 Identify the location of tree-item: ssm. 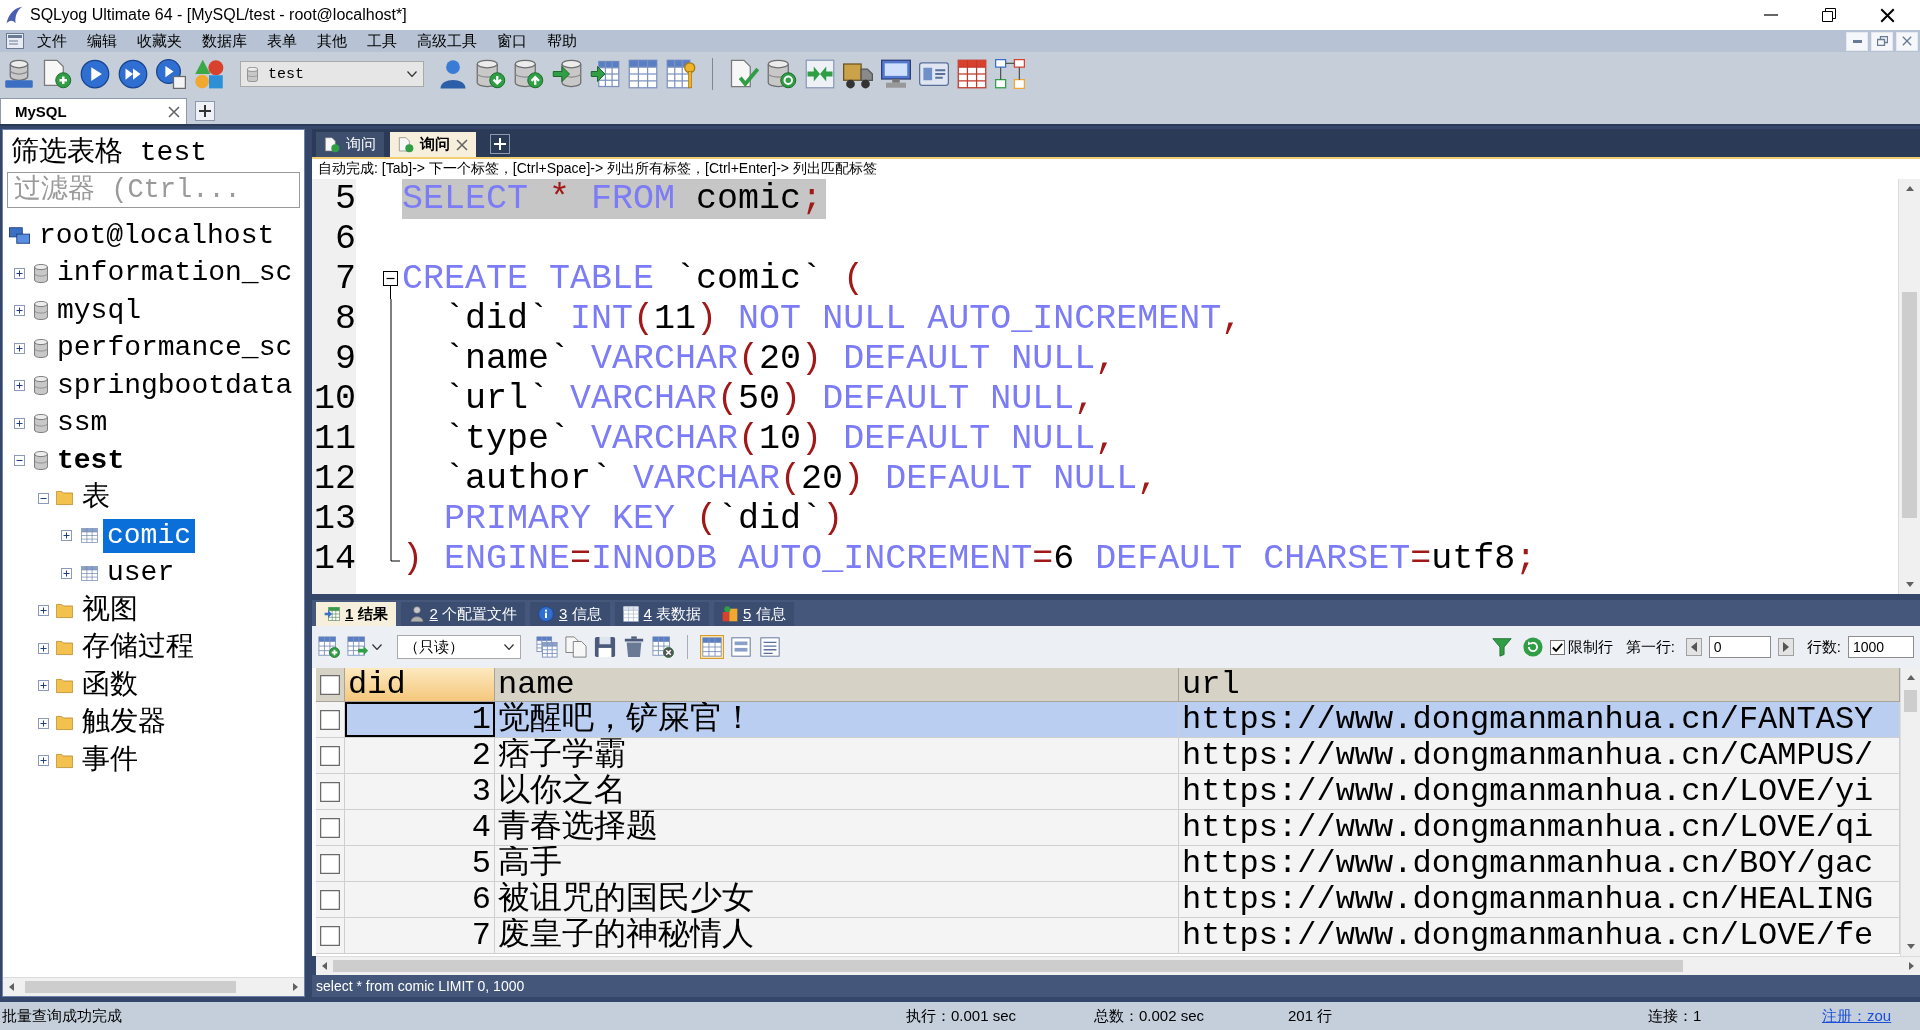
(82, 423).